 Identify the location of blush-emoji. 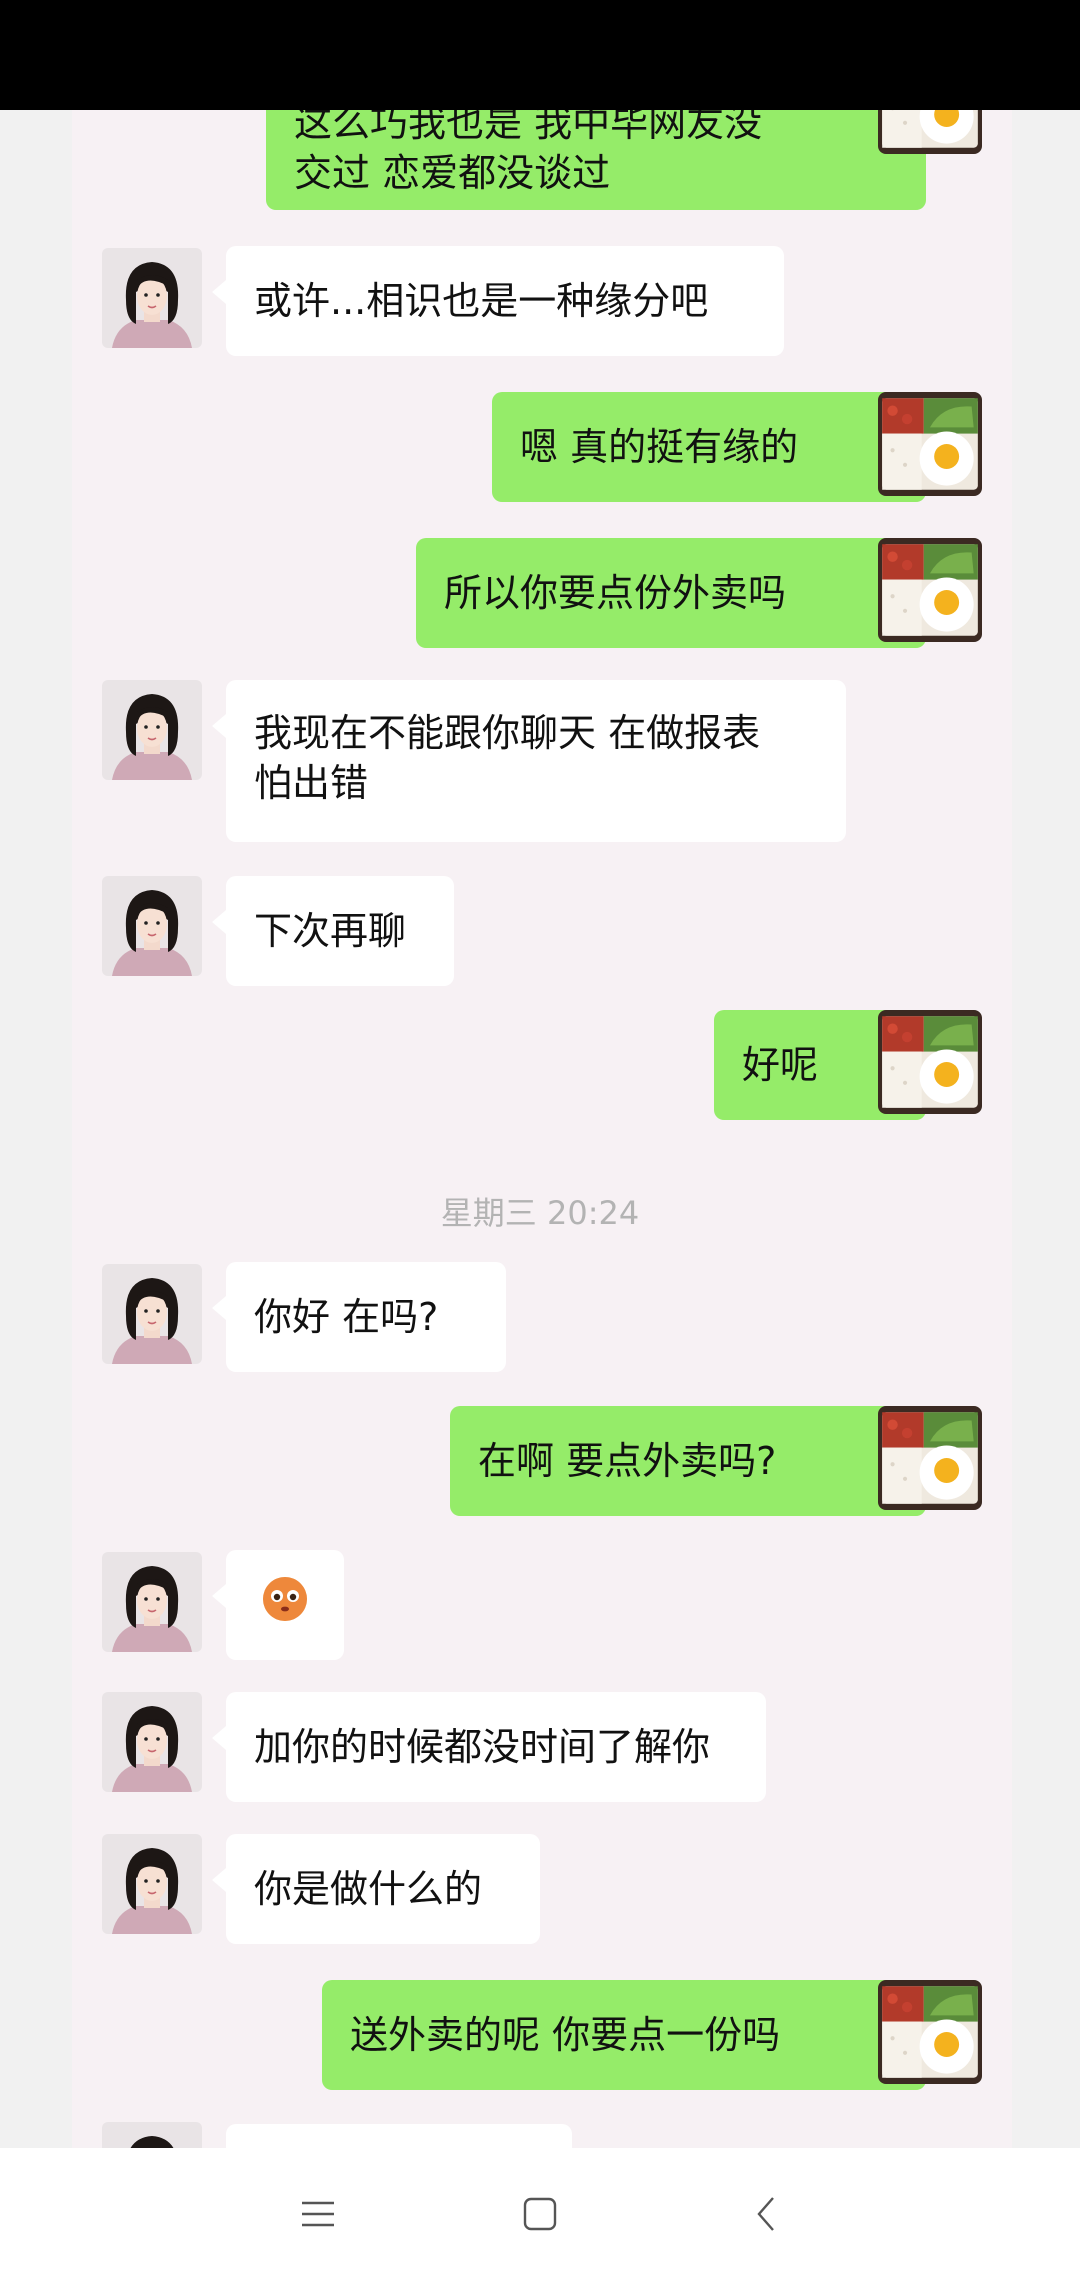
(285, 1605).